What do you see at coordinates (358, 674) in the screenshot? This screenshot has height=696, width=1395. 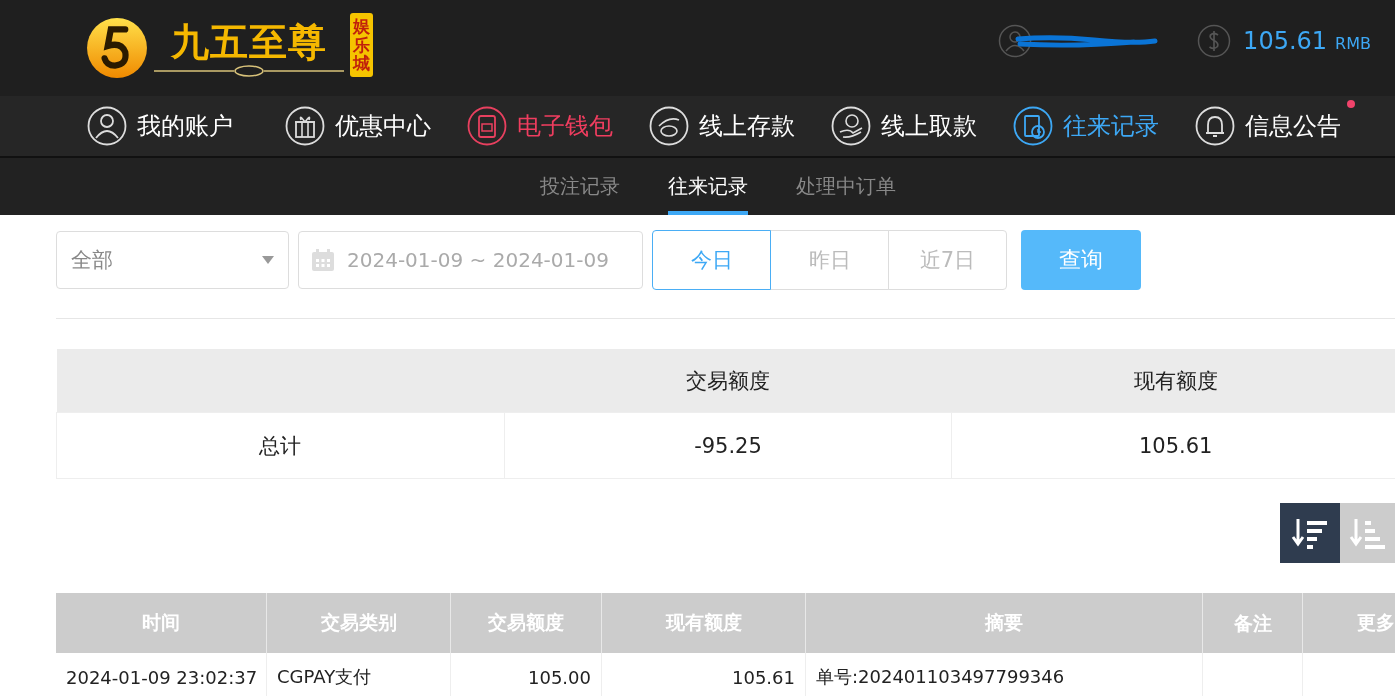 I see `table-cell: CGPAY支付` at bounding box center [358, 674].